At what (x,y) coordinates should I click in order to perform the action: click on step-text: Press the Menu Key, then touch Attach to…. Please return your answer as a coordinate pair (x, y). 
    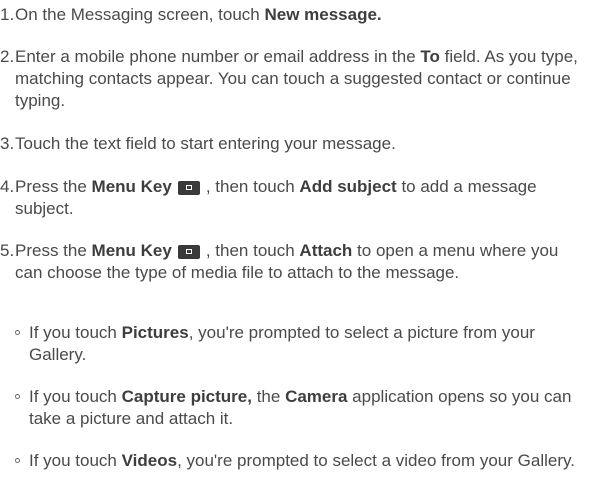
    Looking at the image, I should click on (300, 262).